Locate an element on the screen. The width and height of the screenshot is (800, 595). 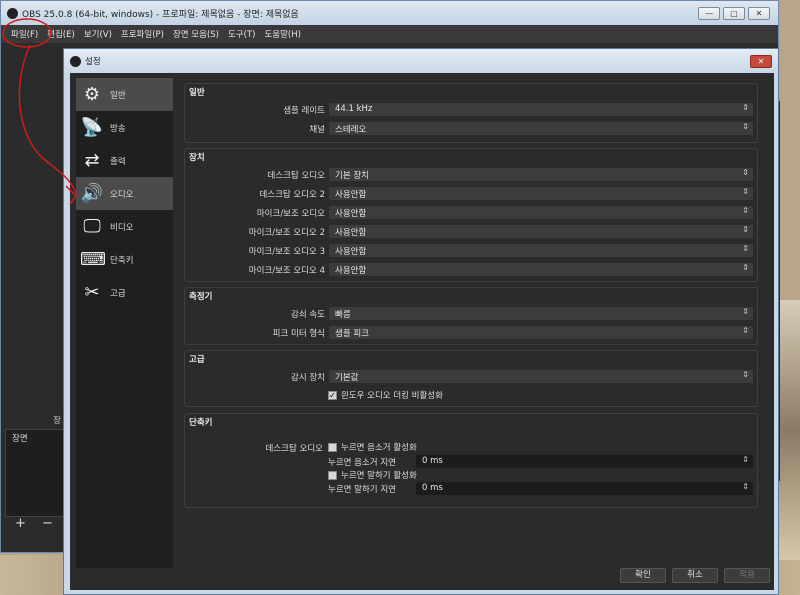
ducking-label: 윈도우 오디오 더킹 비활성화 is located at coordinates (392, 396).